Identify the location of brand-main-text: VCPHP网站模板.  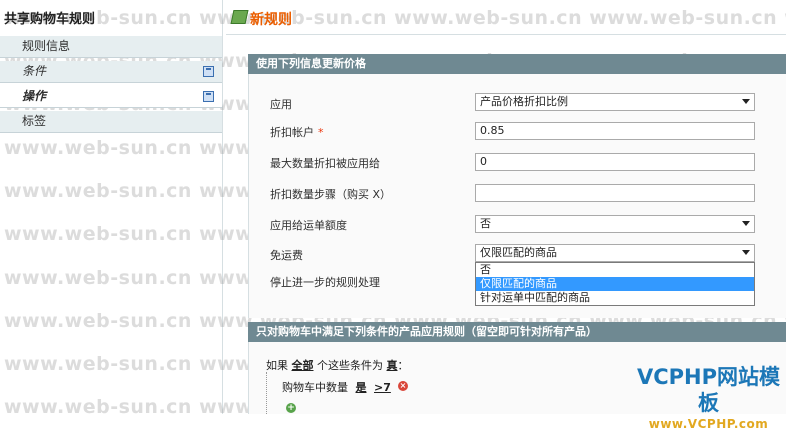
(708, 390).